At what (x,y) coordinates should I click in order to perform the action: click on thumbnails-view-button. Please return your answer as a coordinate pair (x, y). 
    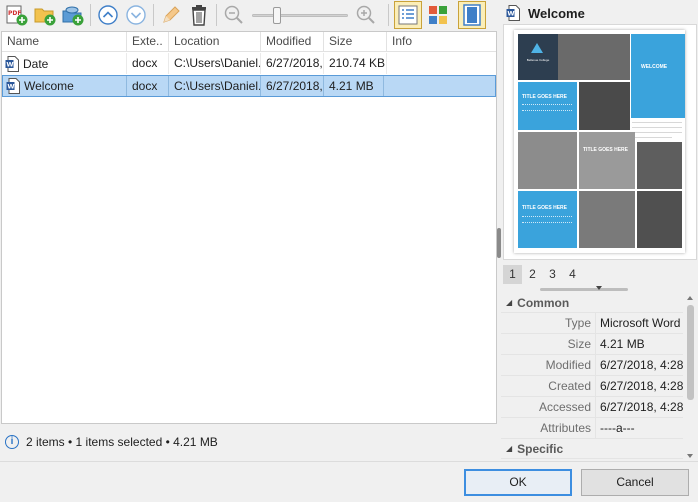
    Looking at the image, I should click on (438, 15).